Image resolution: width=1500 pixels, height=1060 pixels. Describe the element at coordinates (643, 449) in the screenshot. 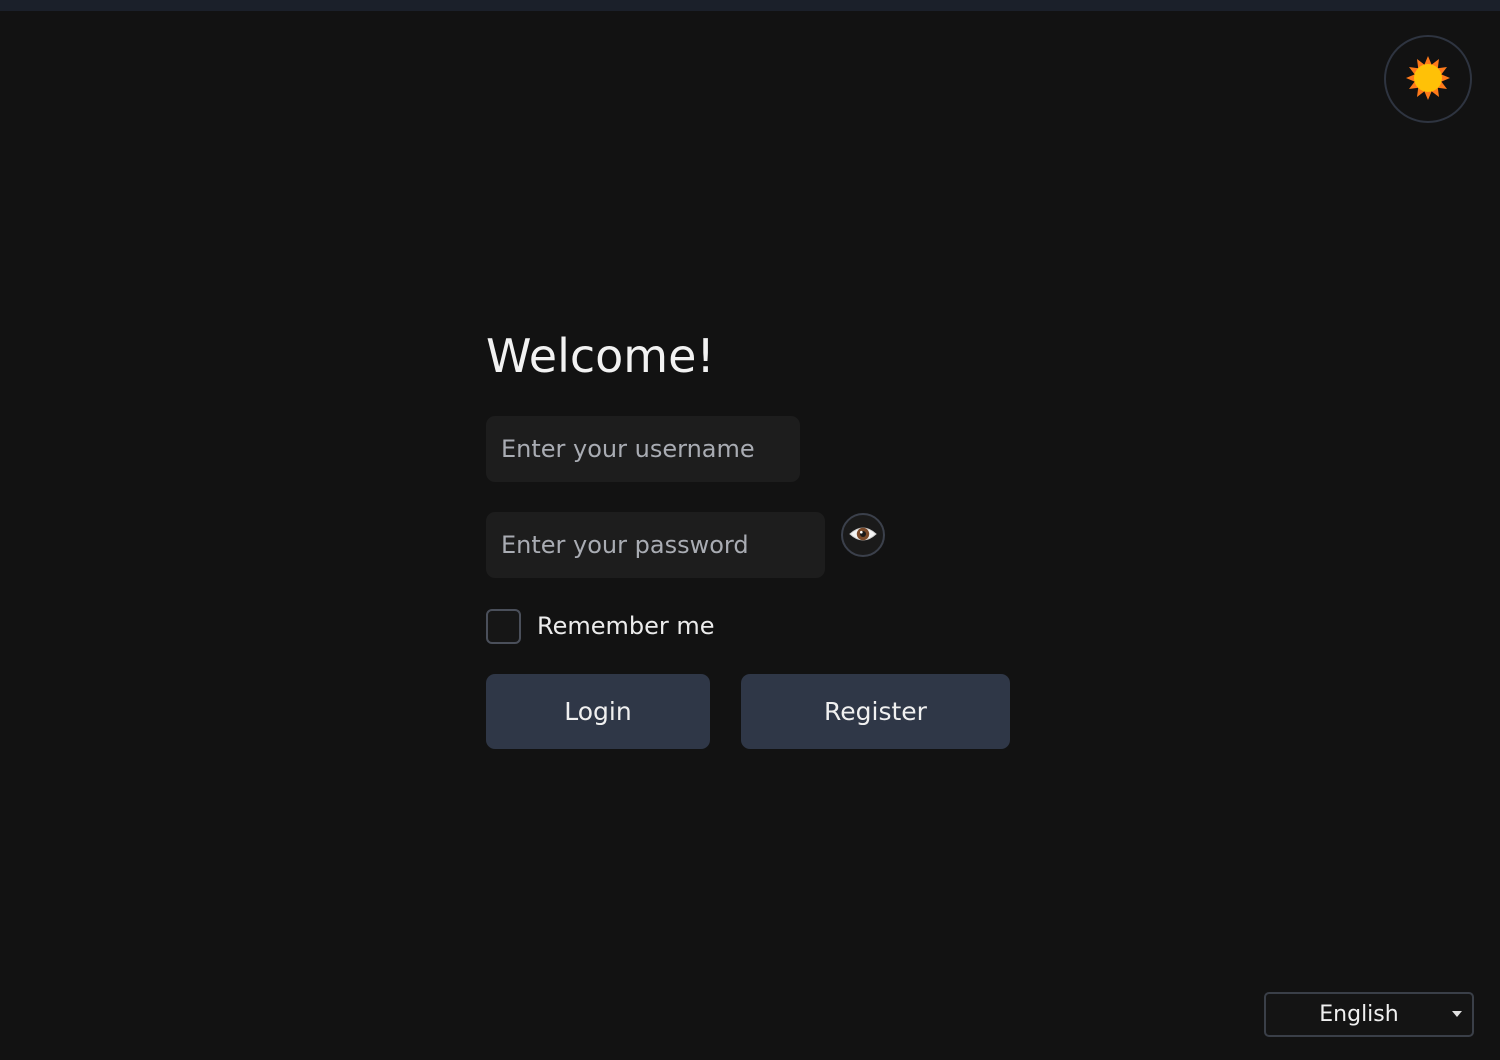

I see `username-input` at that location.